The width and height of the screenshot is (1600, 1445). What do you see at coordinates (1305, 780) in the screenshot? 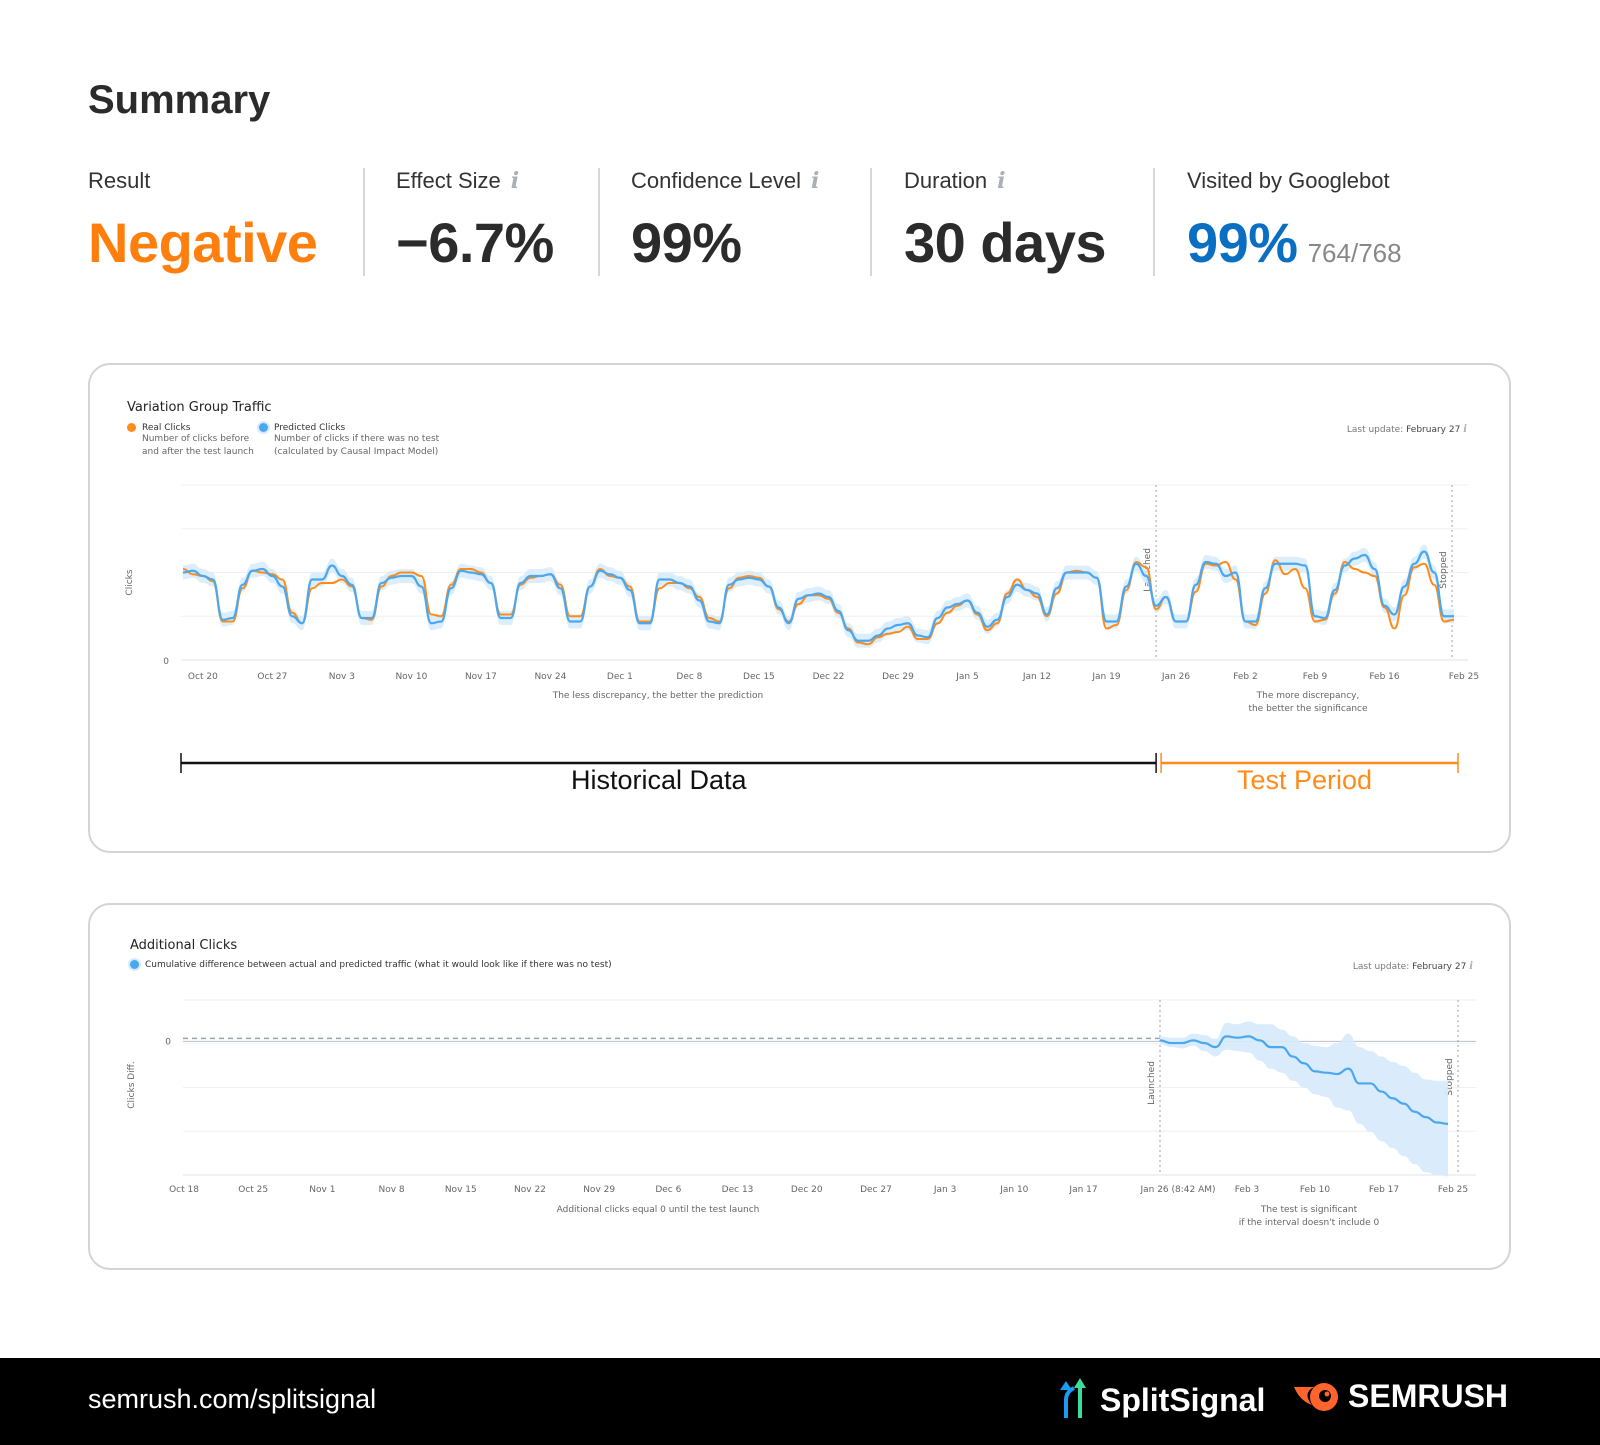
I see `test-period-label: Test Period` at bounding box center [1305, 780].